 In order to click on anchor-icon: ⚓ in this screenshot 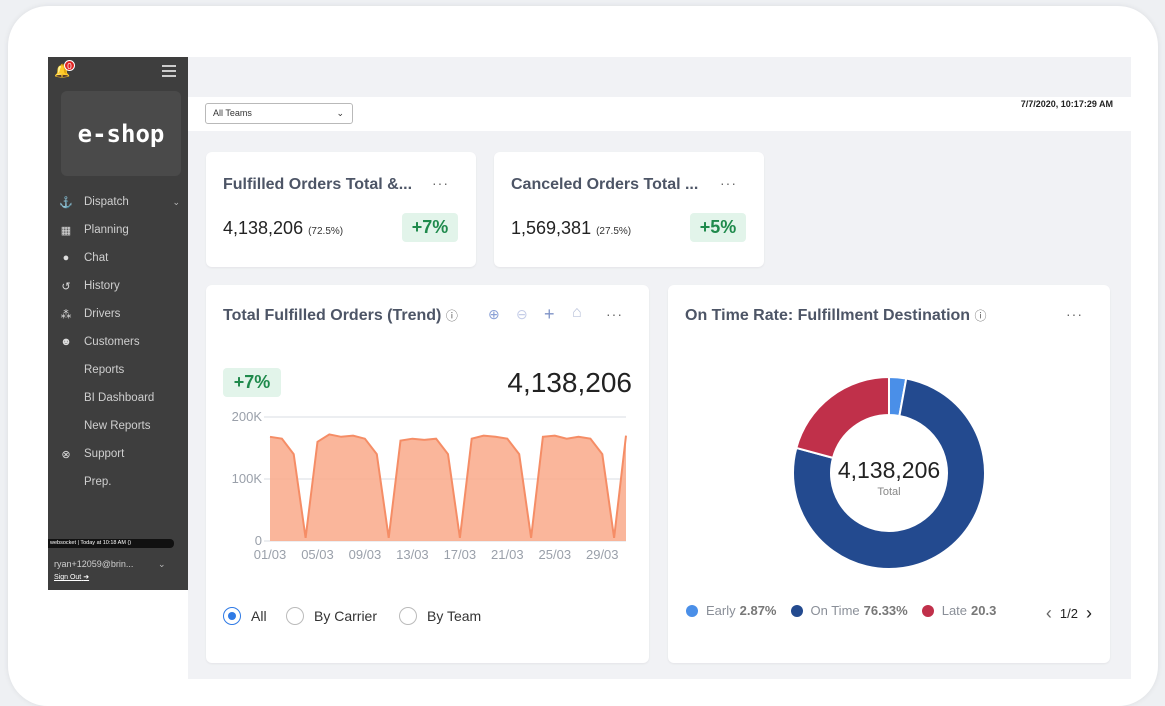, I will do `click(66, 202)`.